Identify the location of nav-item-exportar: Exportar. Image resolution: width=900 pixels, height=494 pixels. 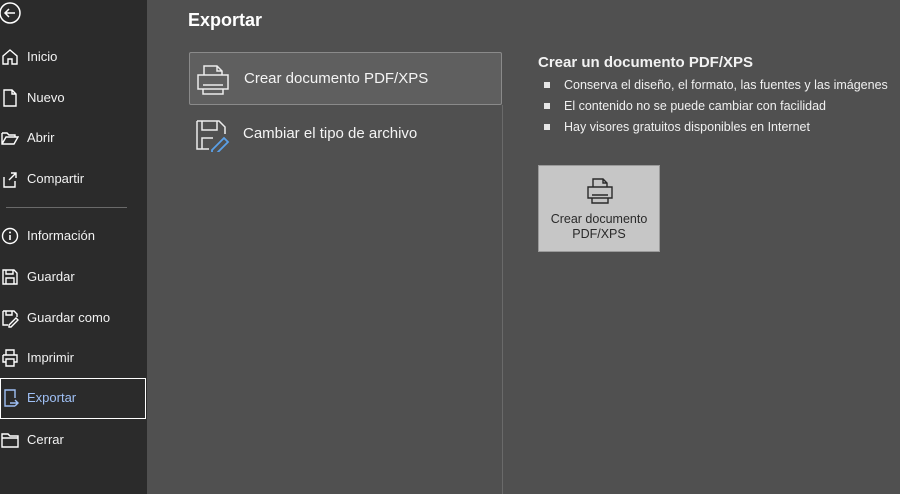
(73, 398).